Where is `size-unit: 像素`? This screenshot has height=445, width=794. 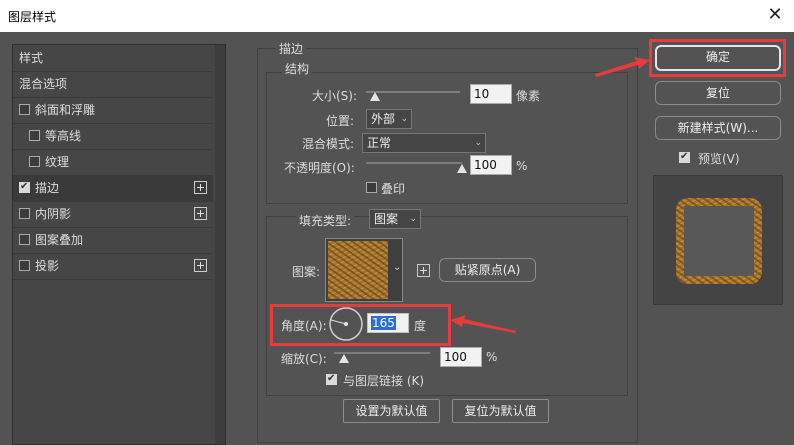
size-unit: 像素 is located at coordinates (528, 96).